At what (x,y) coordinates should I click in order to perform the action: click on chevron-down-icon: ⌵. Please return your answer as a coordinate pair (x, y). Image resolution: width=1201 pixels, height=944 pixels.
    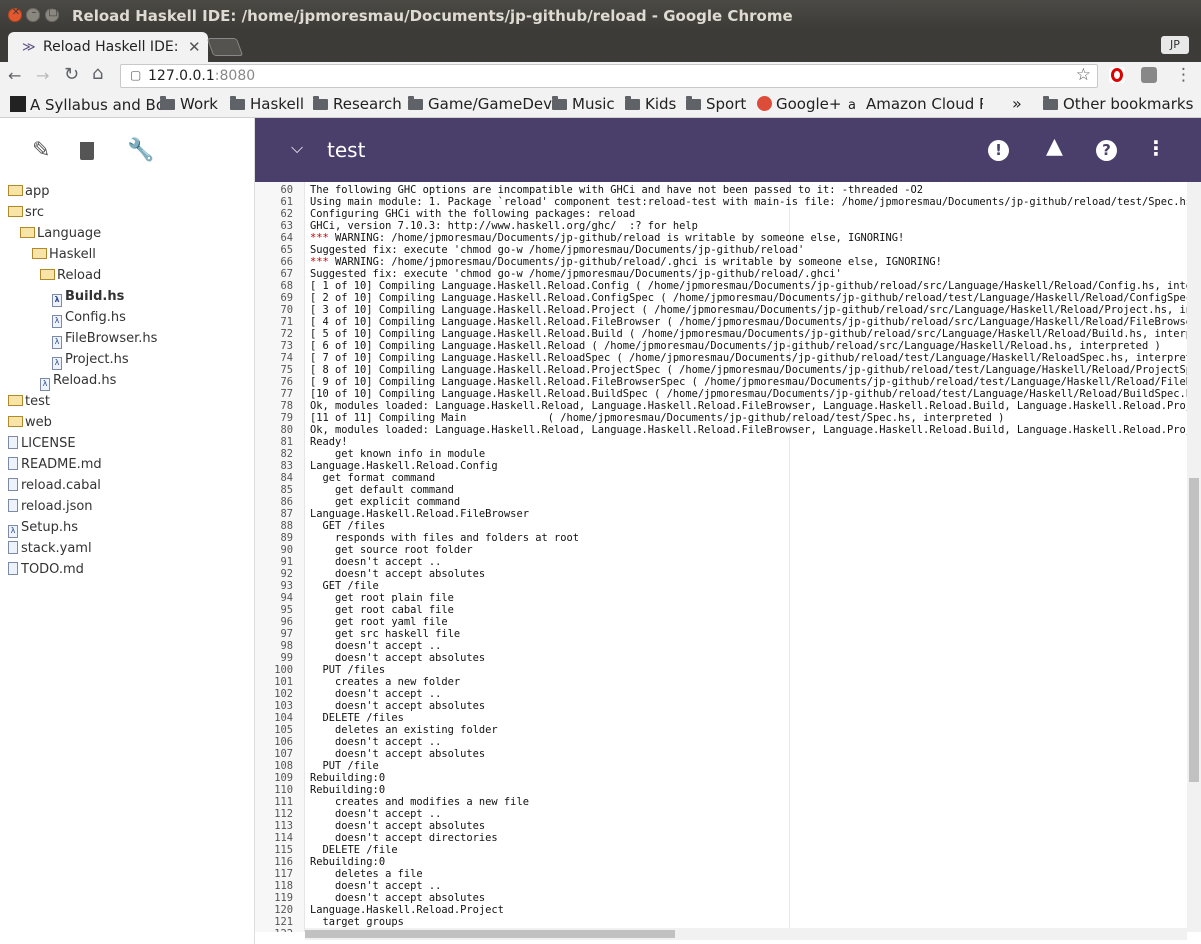
    Looking at the image, I should click on (297, 148).